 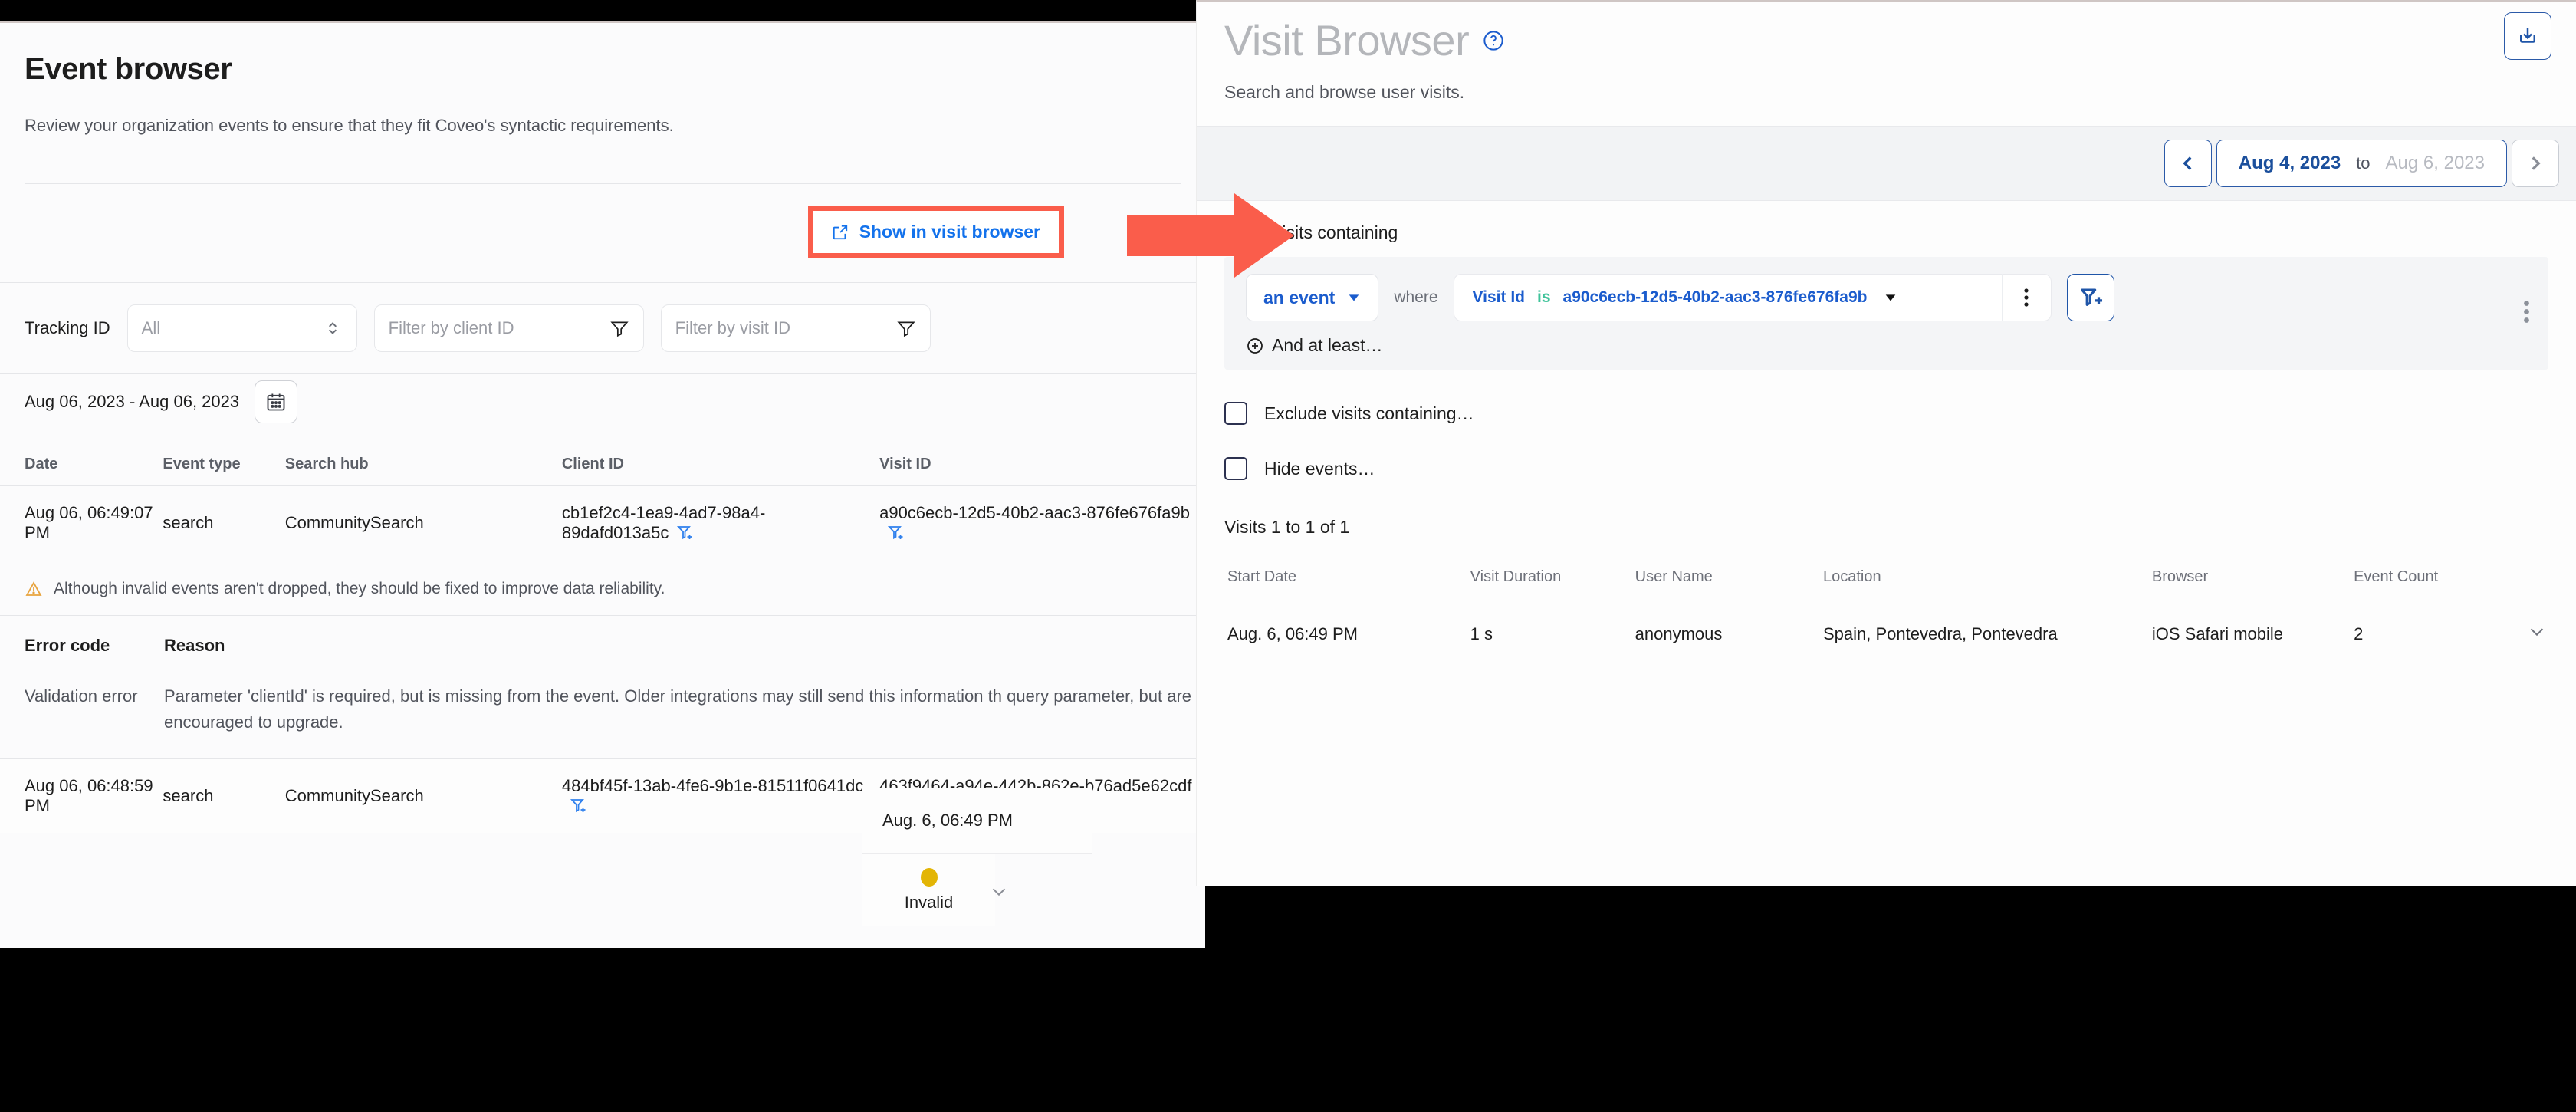 What do you see at coordinates (242, 328) in the screenshot?
I see `tracking-id-select: All` at bounding box center [242, 328].